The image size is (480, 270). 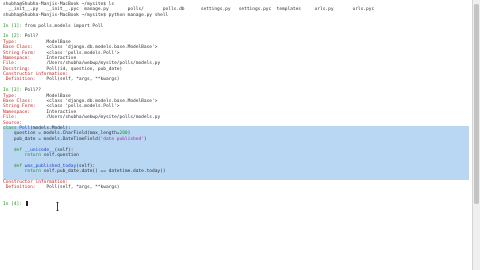 What do you see at coordinates (12, 123) in the screenshot?
I see `terminal-text: Source:` at bounding box center [12, 123].